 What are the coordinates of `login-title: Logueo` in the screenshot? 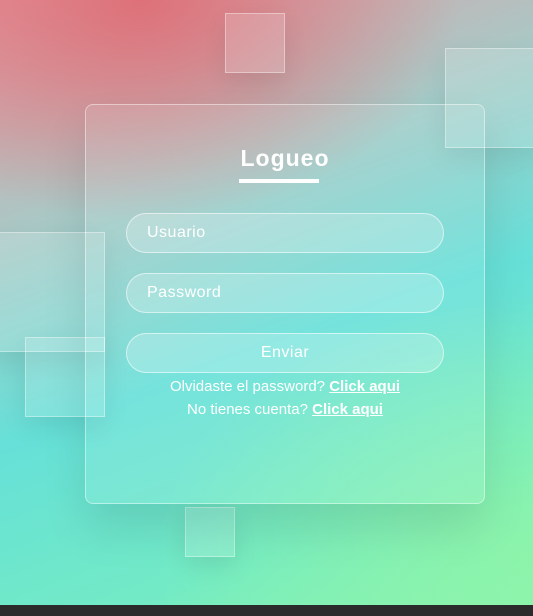 It's located at (285, 158).